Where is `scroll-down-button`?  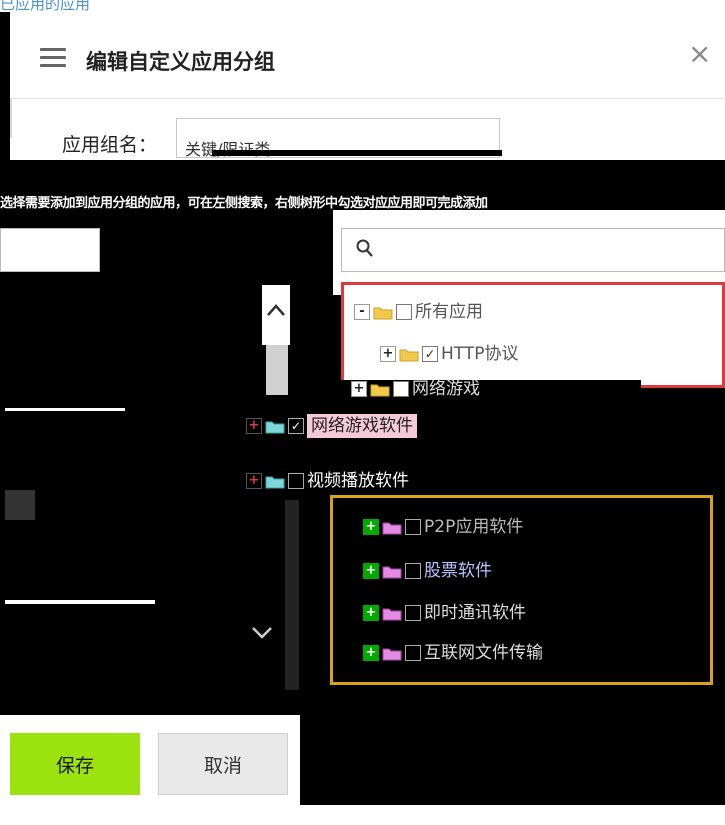
scroll-down-button is located at coordinates (265, 635).